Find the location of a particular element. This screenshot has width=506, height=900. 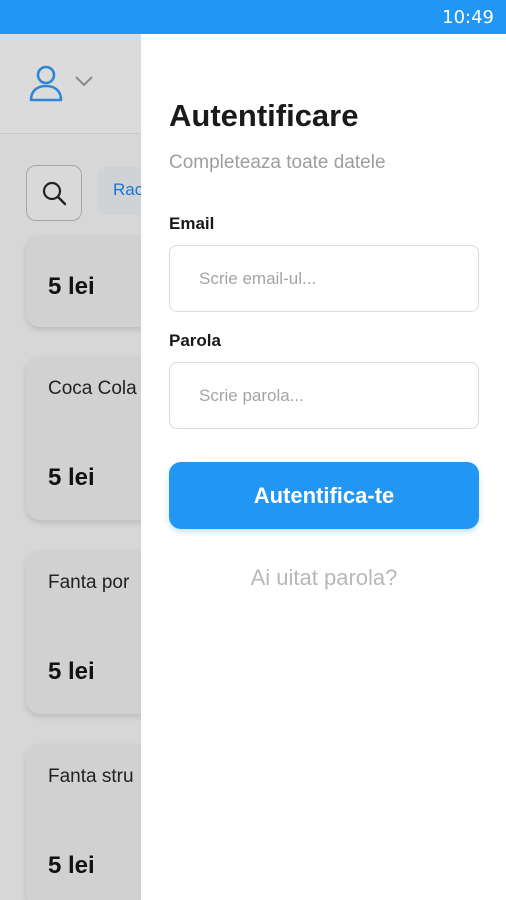

password-field is located at coordinates (324, 395).